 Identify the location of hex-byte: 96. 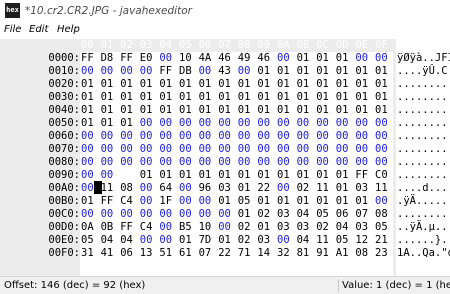
(205, 188).